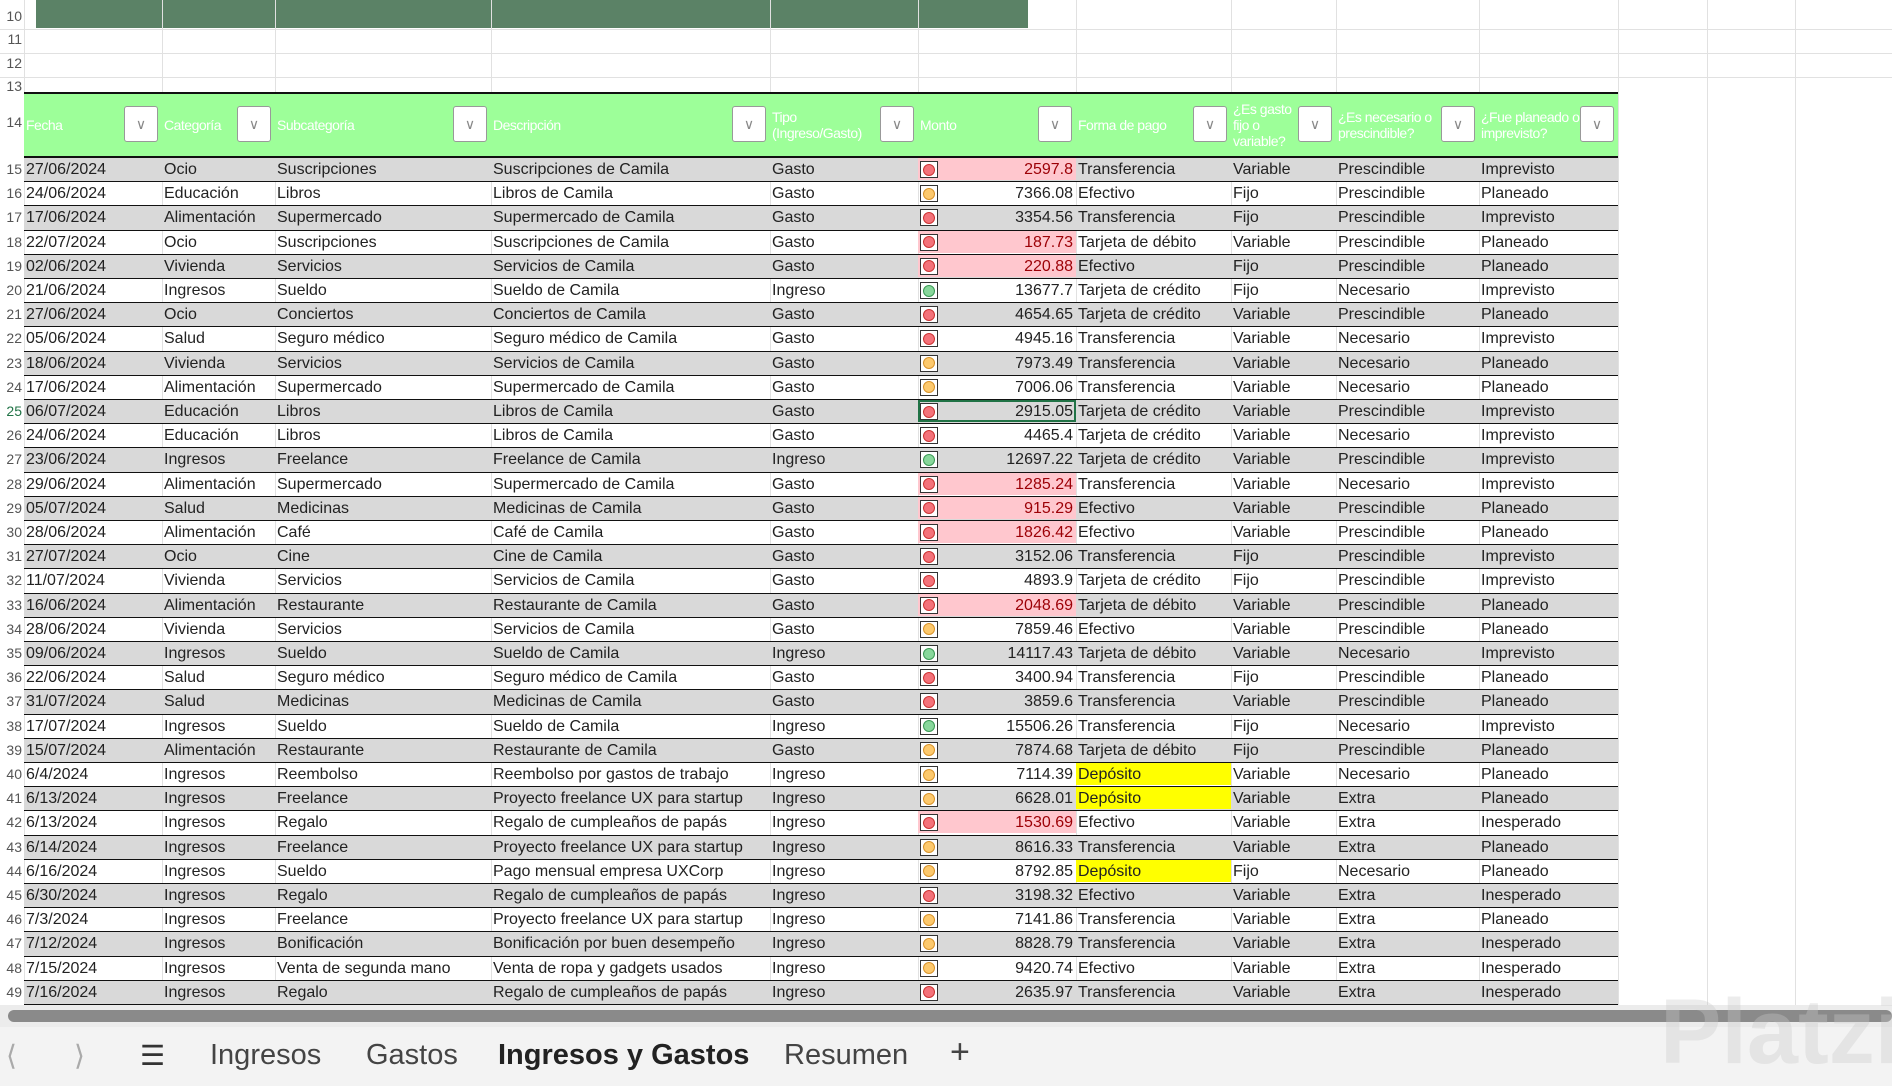 This screenshot has width=1892, height=1086. What do you see at coordinates (630, 871) in the screenshot?
I see `cell-descripcion: Pago mensual empresa UXCorp` at bounding box center [630, 871].